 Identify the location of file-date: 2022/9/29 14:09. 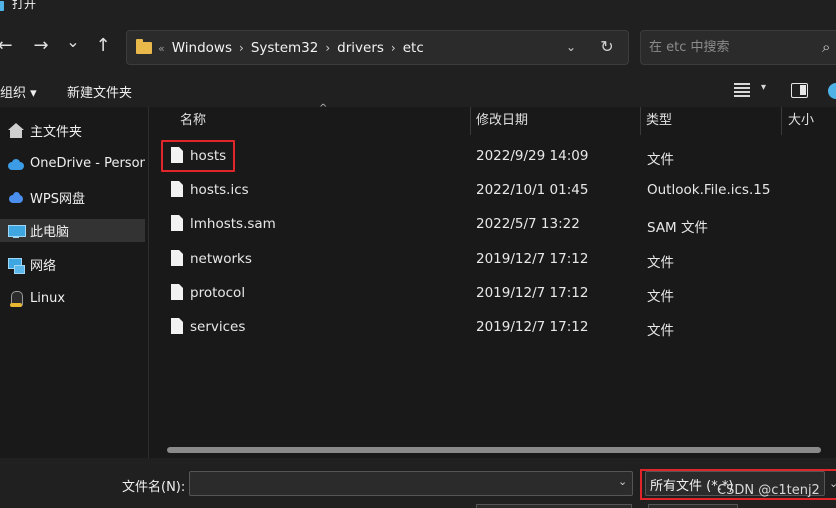
(532, 156).